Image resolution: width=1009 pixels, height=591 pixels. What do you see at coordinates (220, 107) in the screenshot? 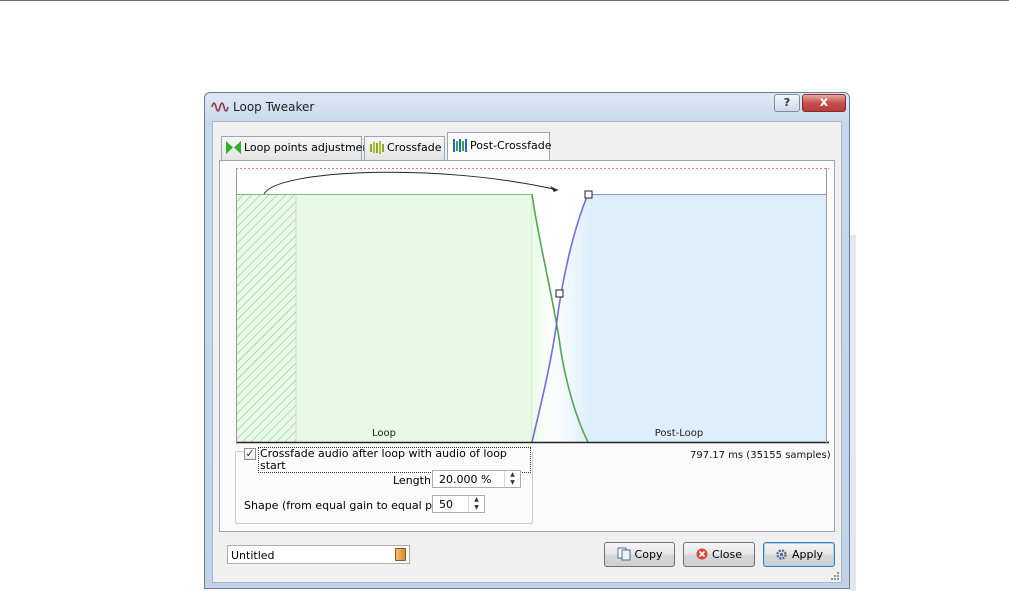
I see `waveform-app-icon` at bounding box center [220, 107].